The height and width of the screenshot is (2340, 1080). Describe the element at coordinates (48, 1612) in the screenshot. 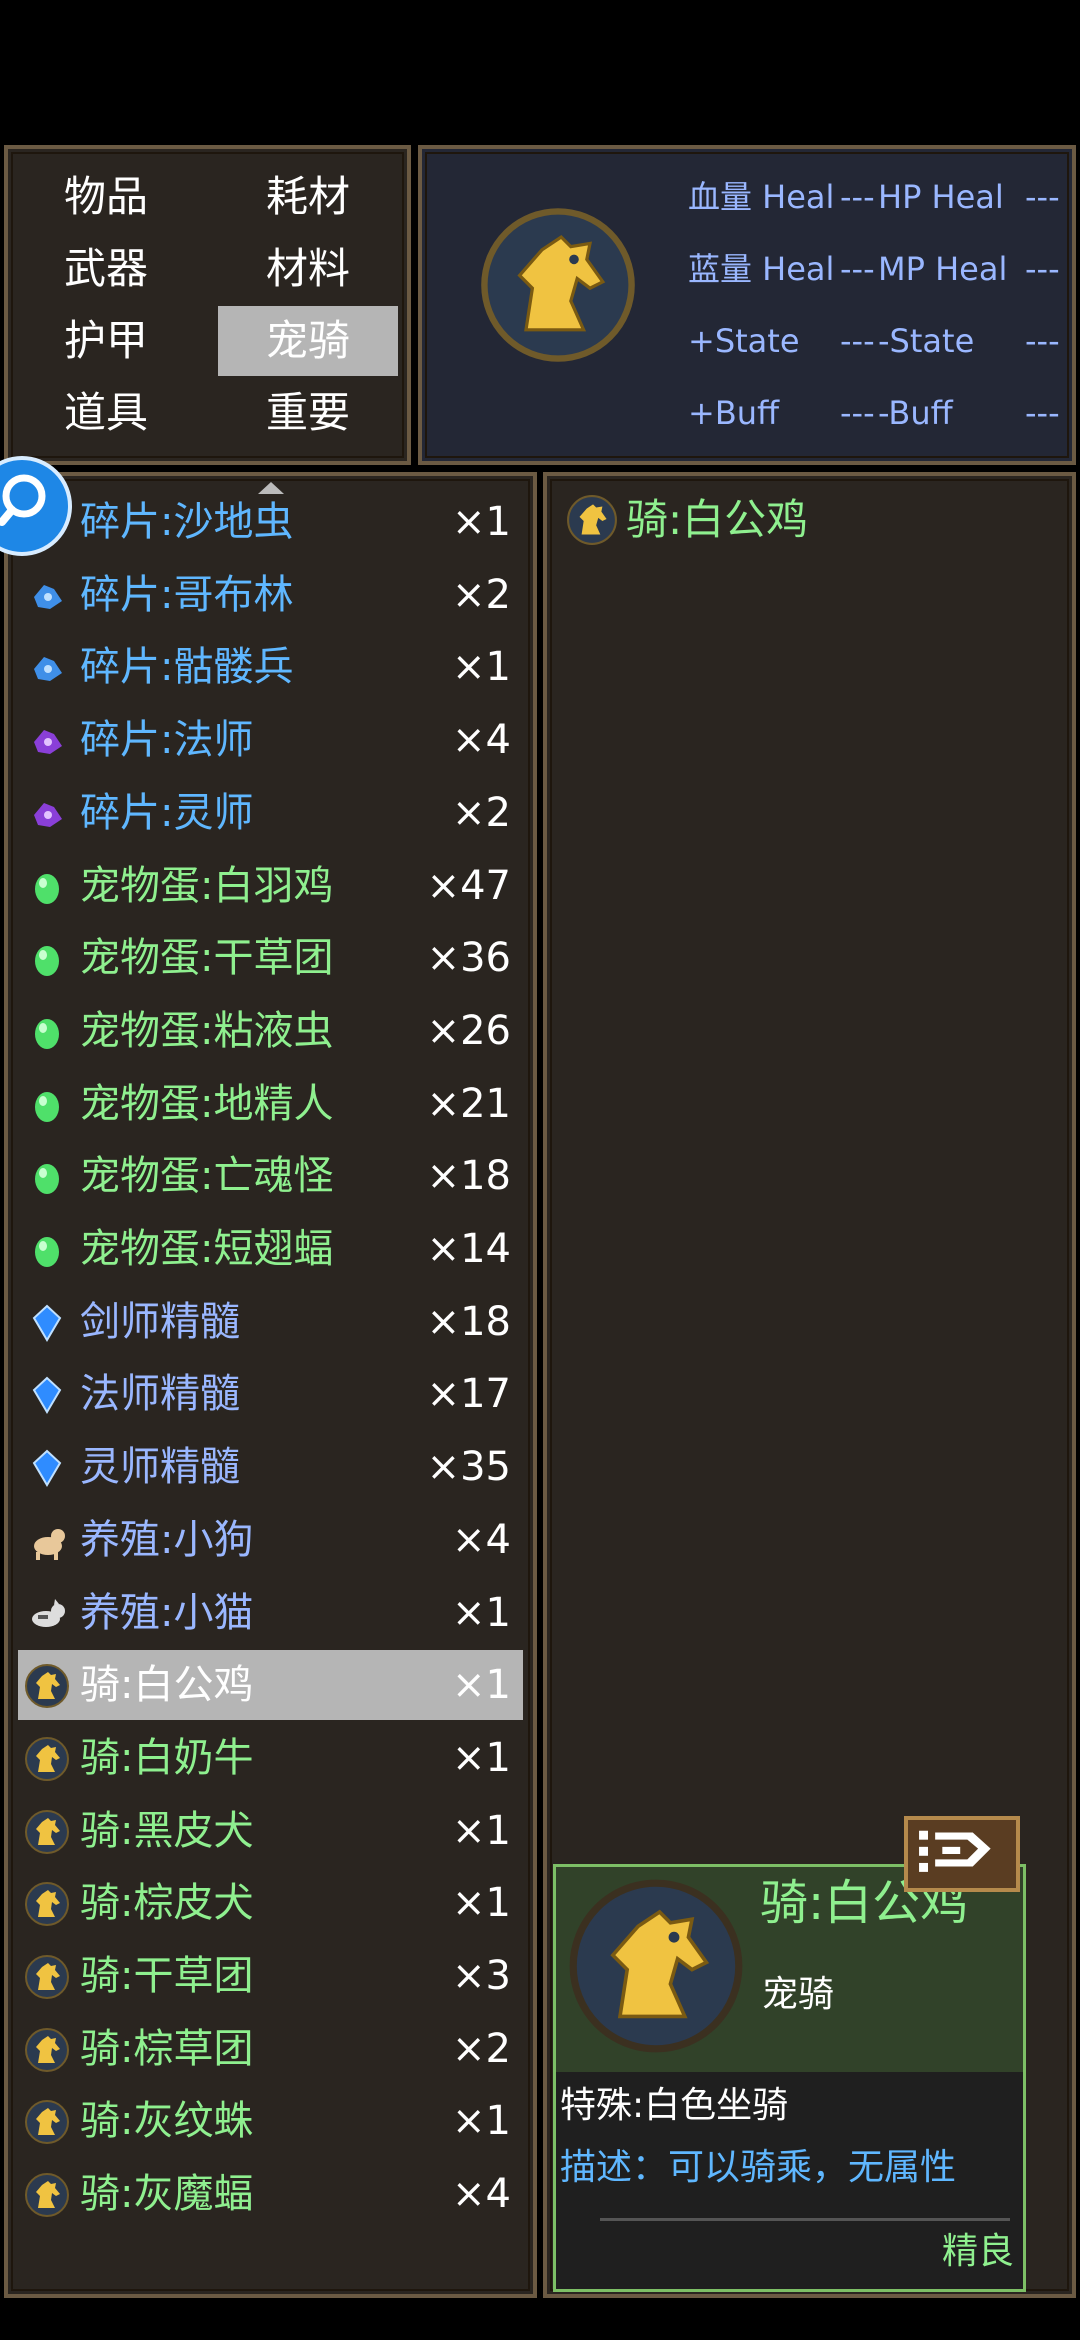

I see `cat-icon` at that location.